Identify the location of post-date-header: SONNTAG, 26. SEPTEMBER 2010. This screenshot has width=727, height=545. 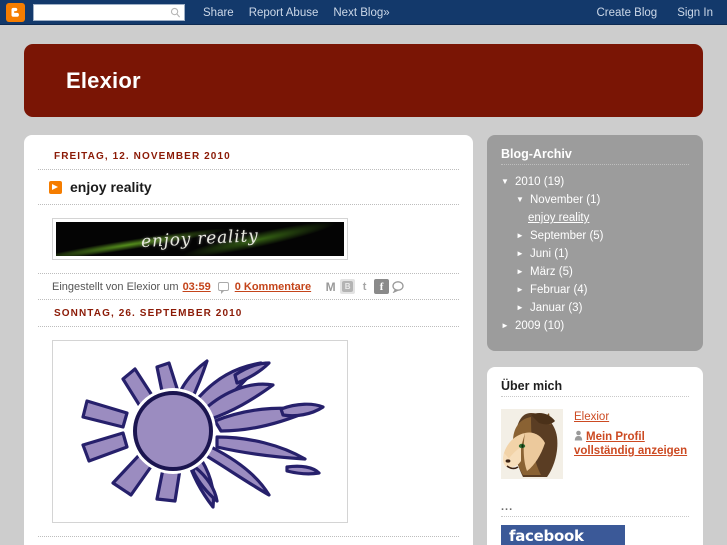
(148, 313).